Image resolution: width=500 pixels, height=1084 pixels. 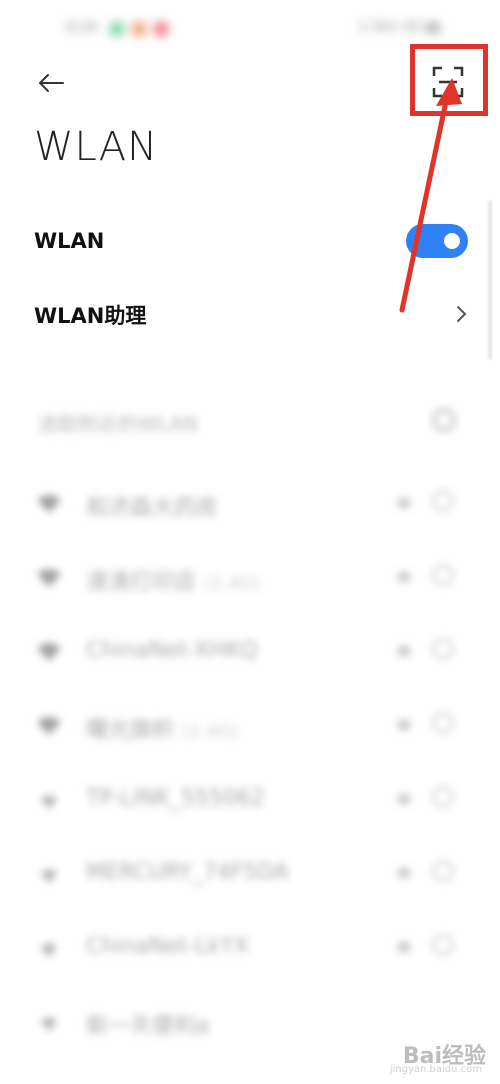 I want to click on network-name: 新一天便利a, so click(x=148, y=1026).